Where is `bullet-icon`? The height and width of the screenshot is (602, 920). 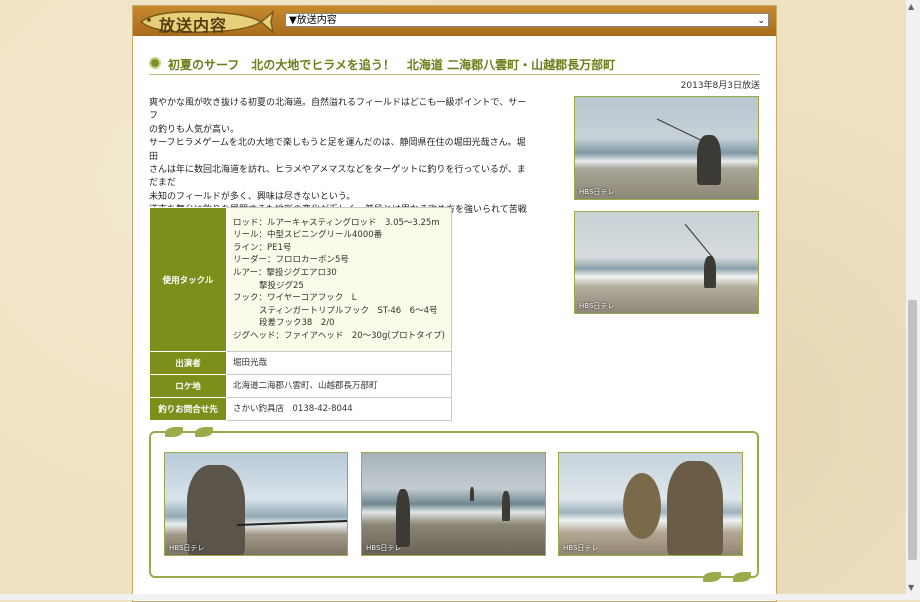 bullet-icon is located at coordinates (155, 63).